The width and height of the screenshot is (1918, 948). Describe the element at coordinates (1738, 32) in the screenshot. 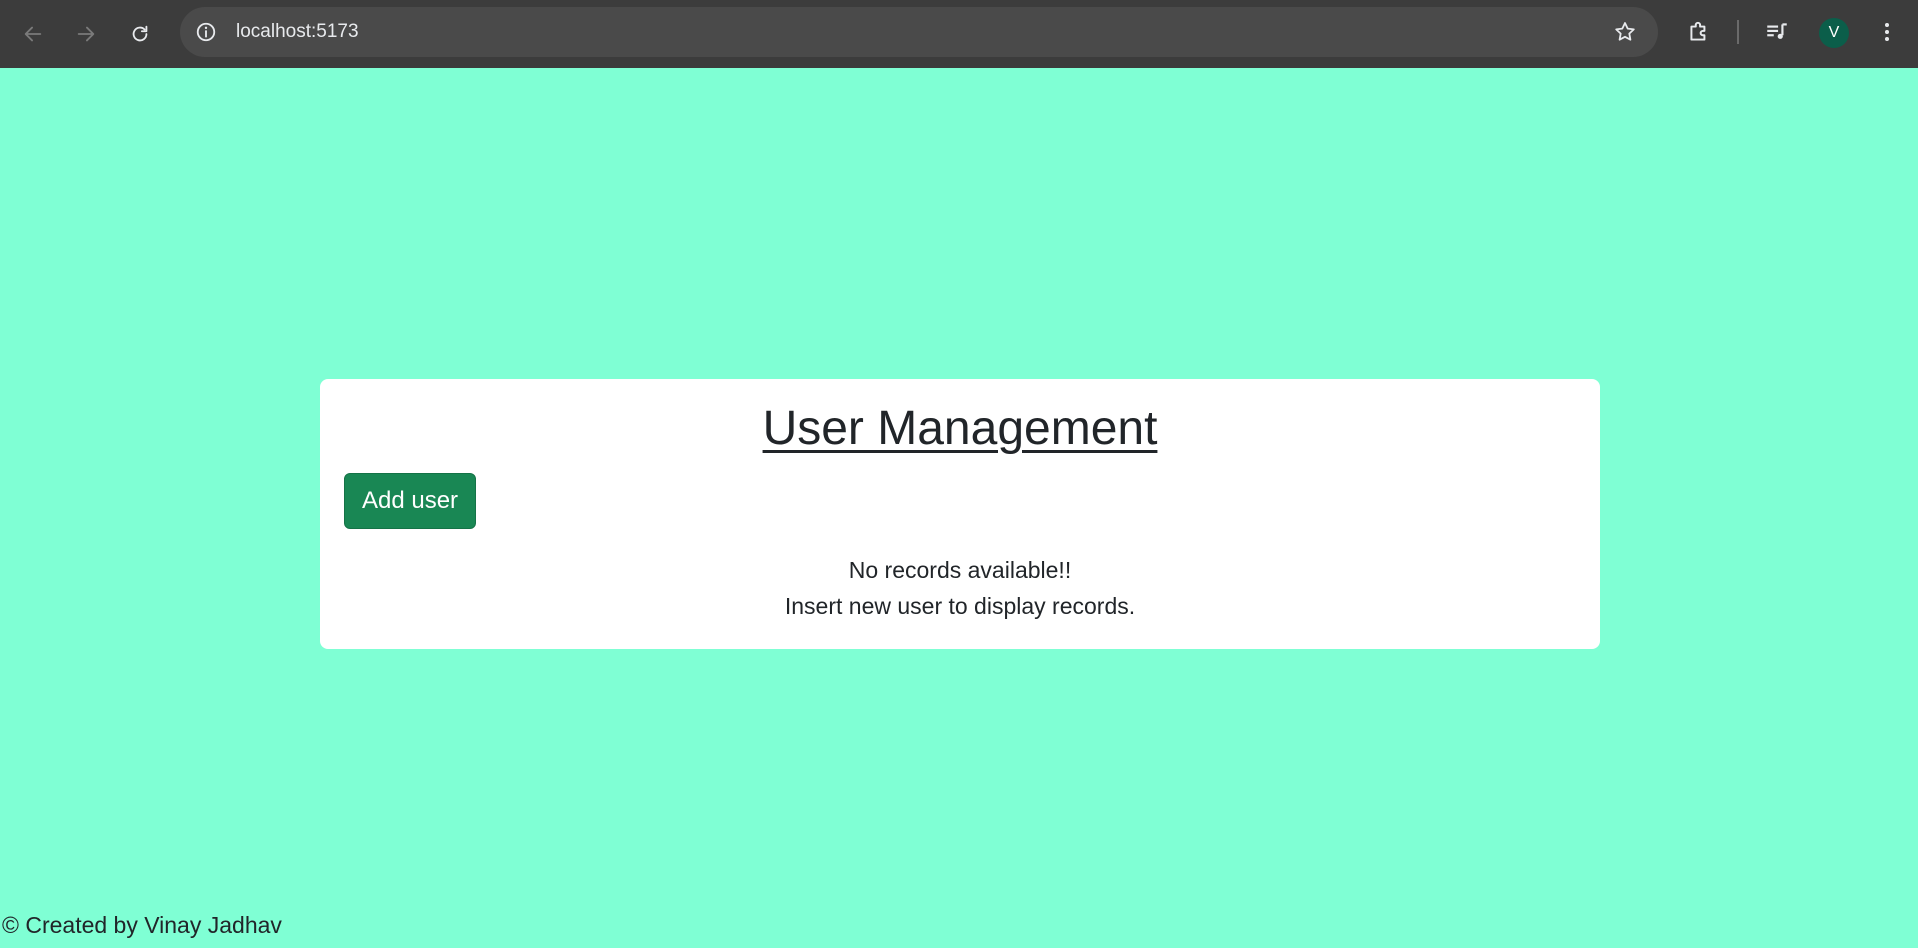

I see `toolbar-divider` at that location.